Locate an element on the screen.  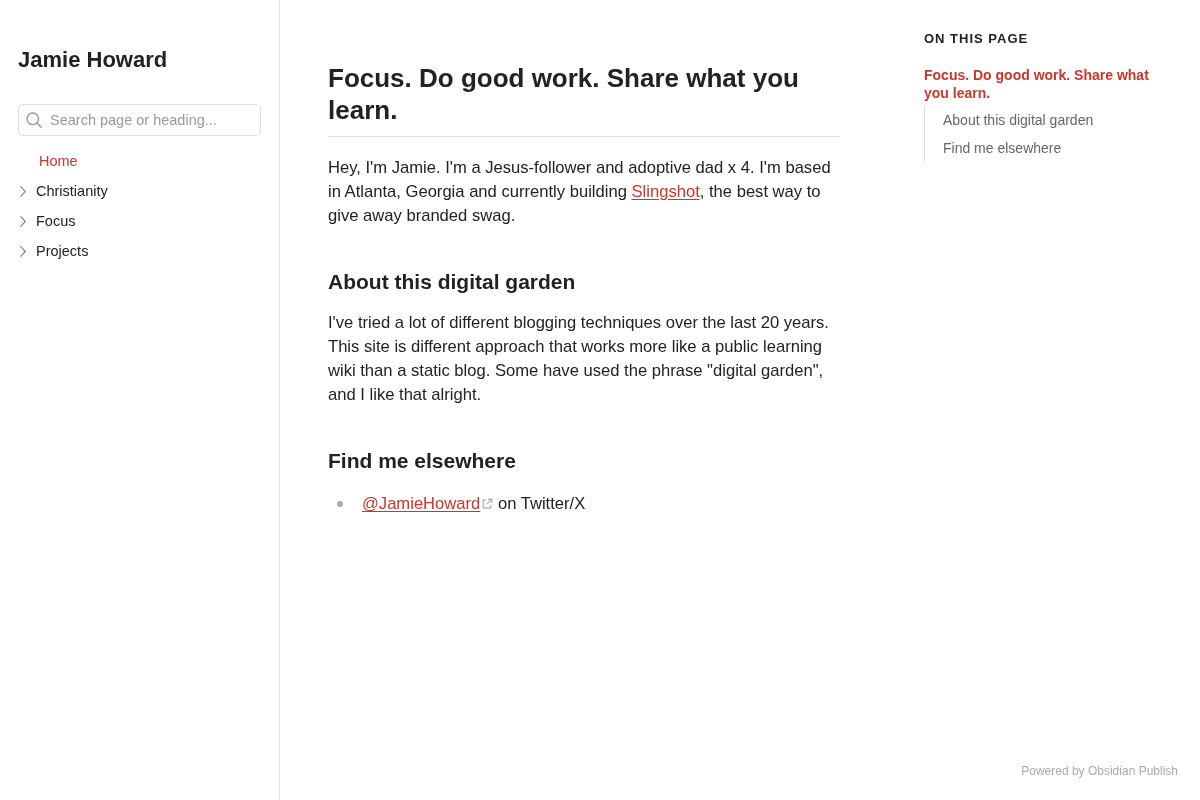
paragraph: Hey, I'm Jamie. I'm a Jesus-follower and adoptive dad x 4. I'm based in Atlanta, Georgia and currently building Slingshot, the best way to give away branded swag. is located at coordinates (580, 192).